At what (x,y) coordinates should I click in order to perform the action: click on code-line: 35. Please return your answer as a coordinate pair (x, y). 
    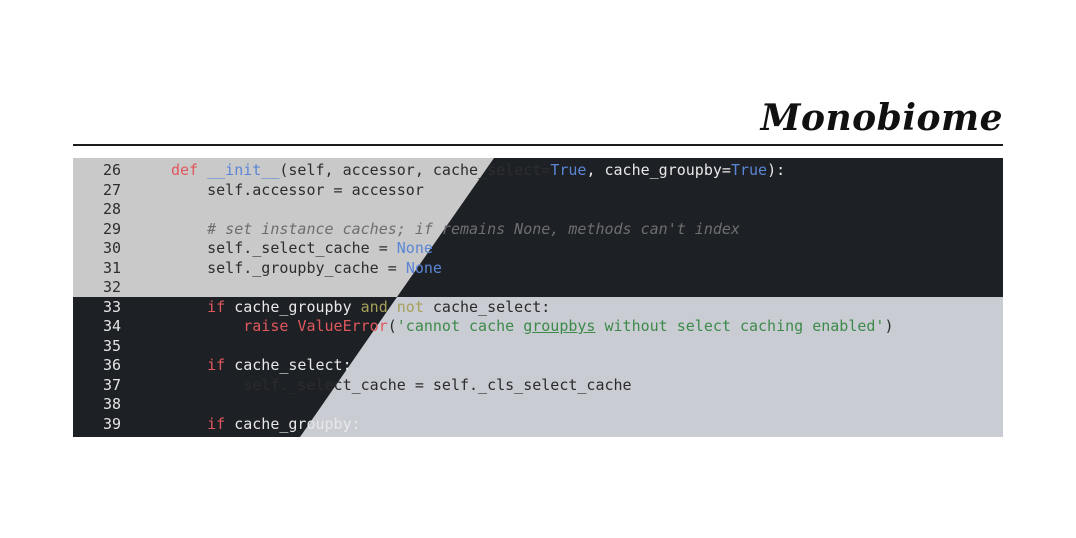
    Looking at the image, I should click on (538, 347).